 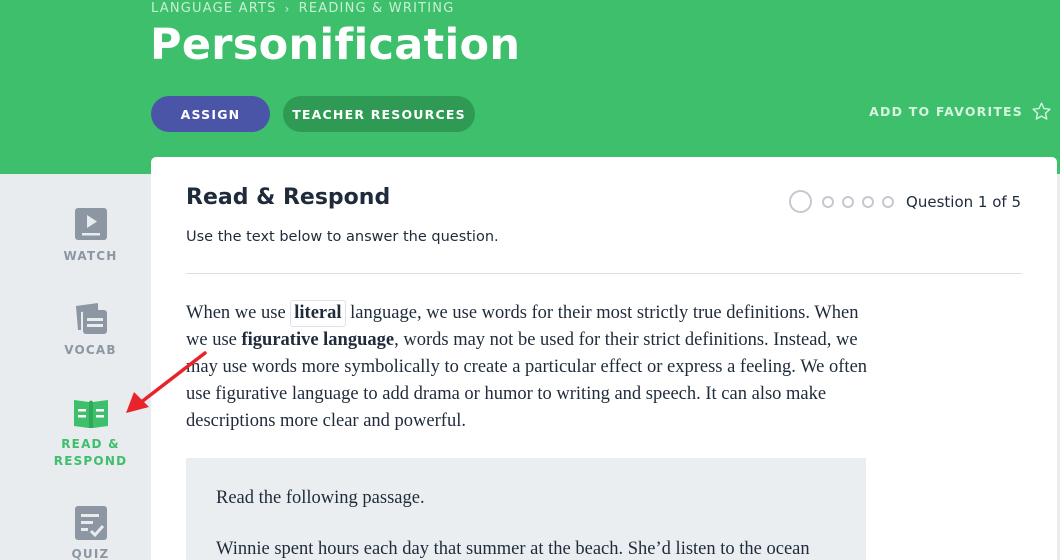 I want to click on divider, so click(x=604, y=273).